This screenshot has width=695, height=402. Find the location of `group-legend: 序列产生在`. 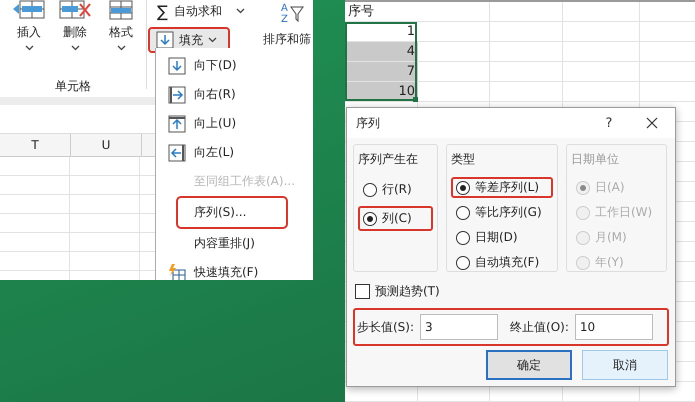

group-legend: 序列产生在 is located at coordinates (395, 159).